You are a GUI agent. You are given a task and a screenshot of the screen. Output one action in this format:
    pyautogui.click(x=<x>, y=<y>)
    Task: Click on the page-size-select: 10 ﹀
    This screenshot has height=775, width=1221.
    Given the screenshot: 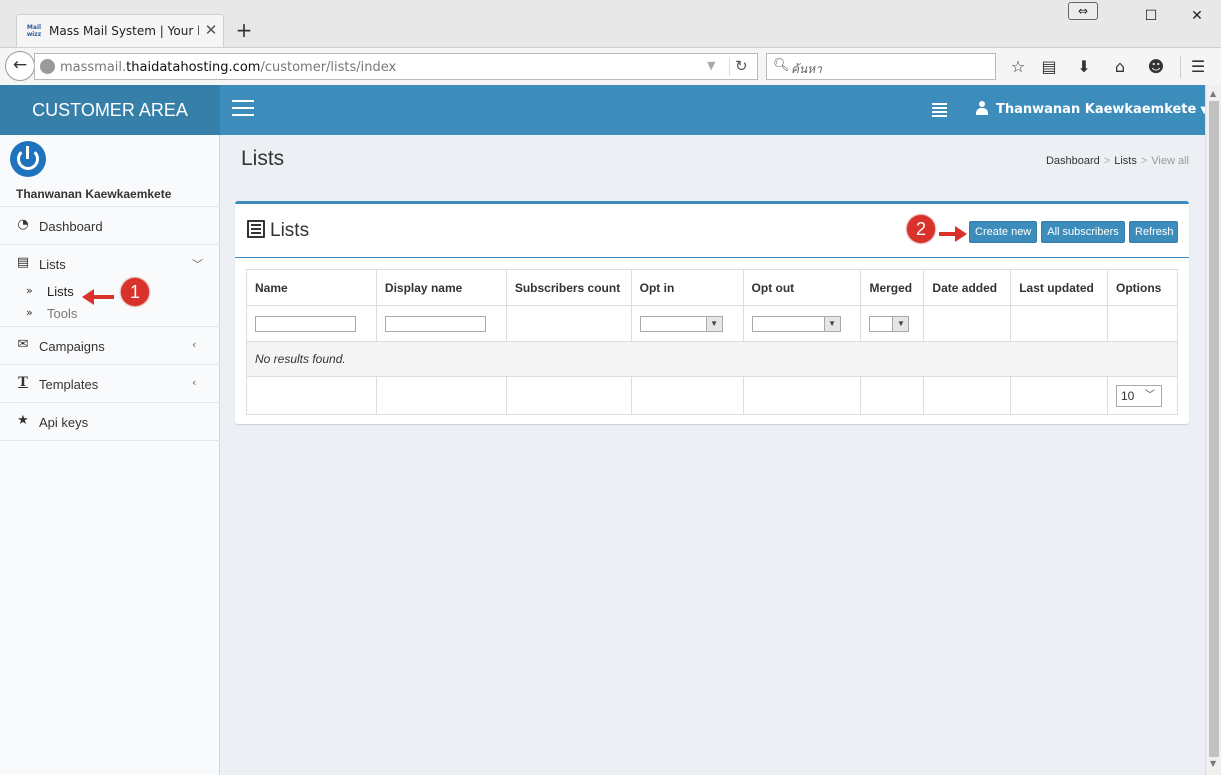 What is the action you would take?
    pyautogui.click(x=1139, y=395)
    